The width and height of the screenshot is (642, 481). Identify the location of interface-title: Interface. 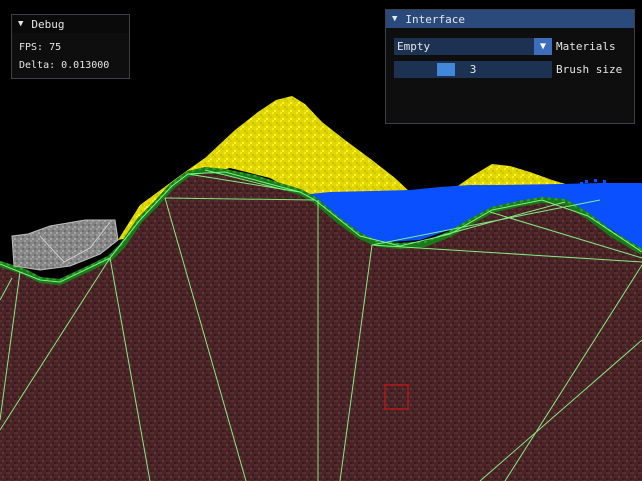
(435, 19).